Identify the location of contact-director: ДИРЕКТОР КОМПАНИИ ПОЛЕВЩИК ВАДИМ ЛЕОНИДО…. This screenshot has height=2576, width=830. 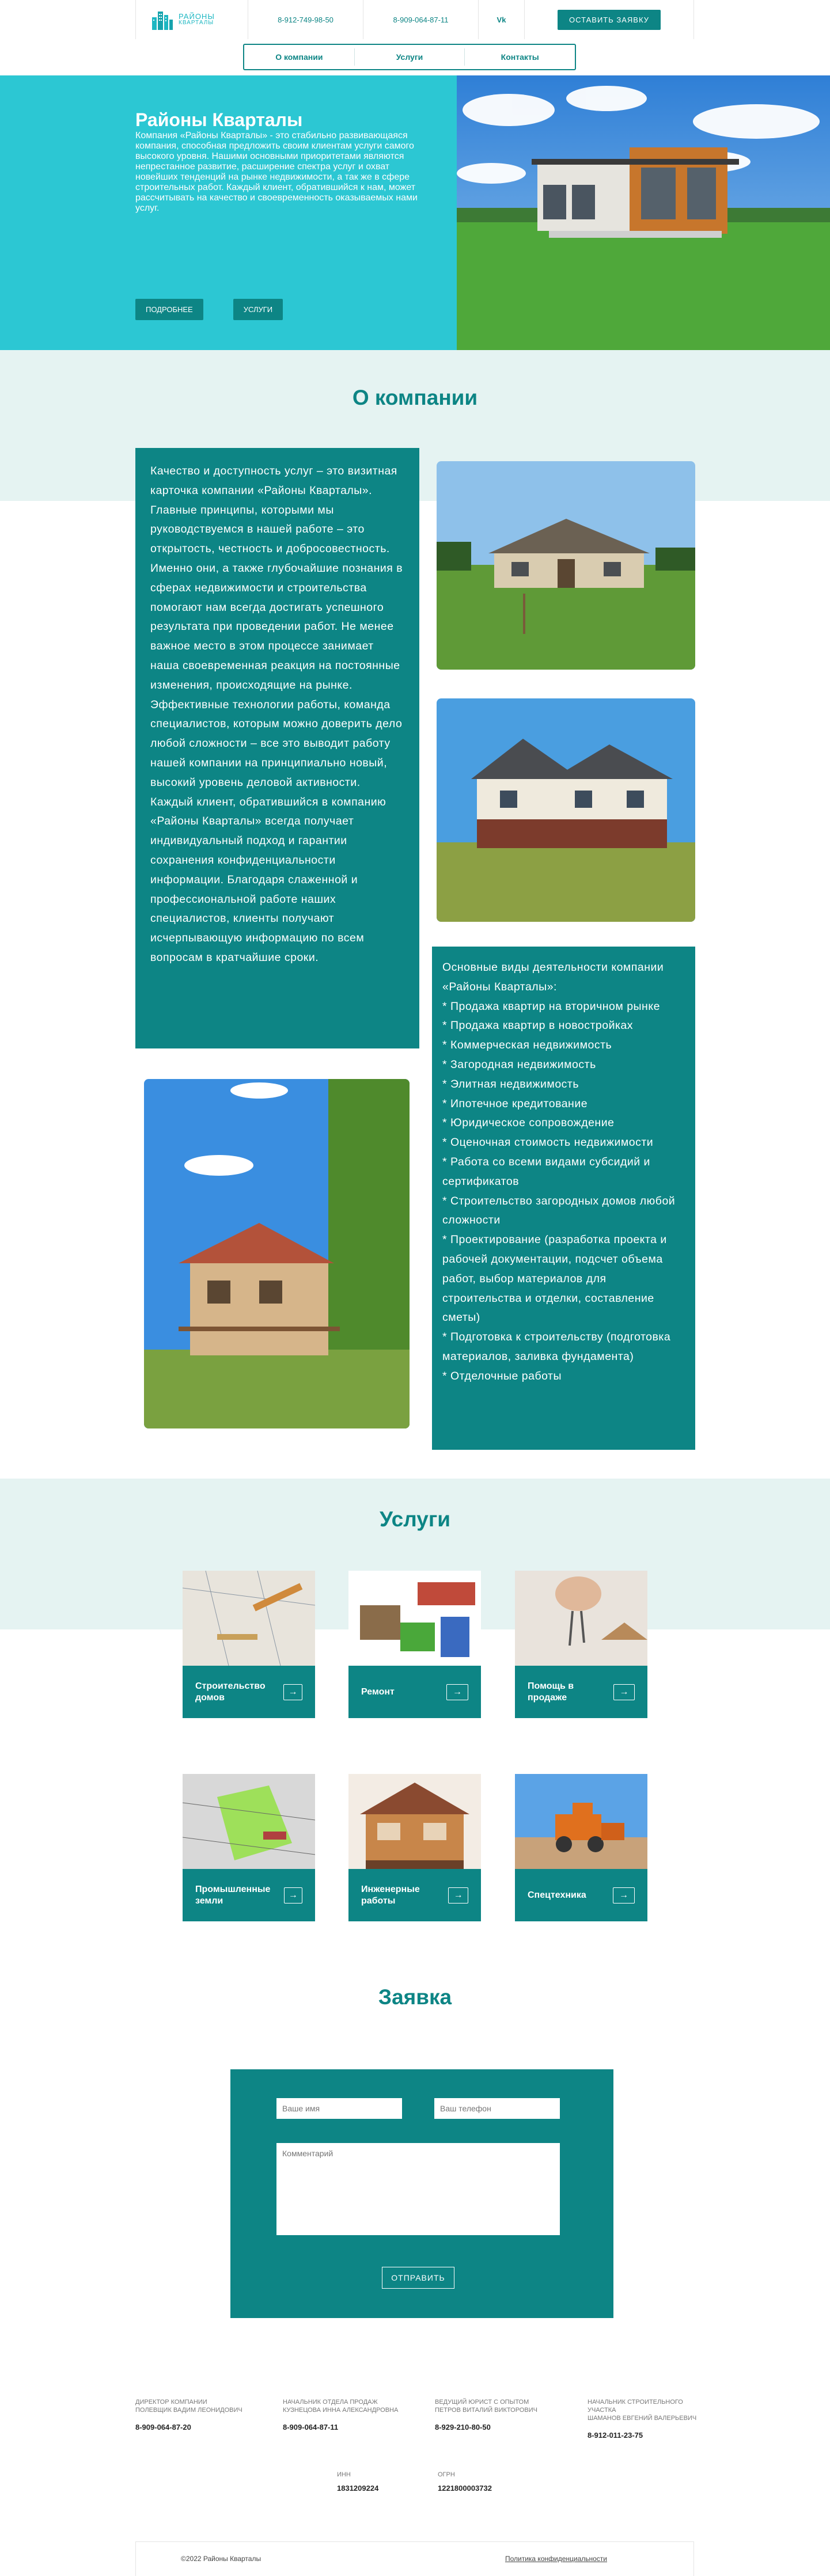
(197, 2415).